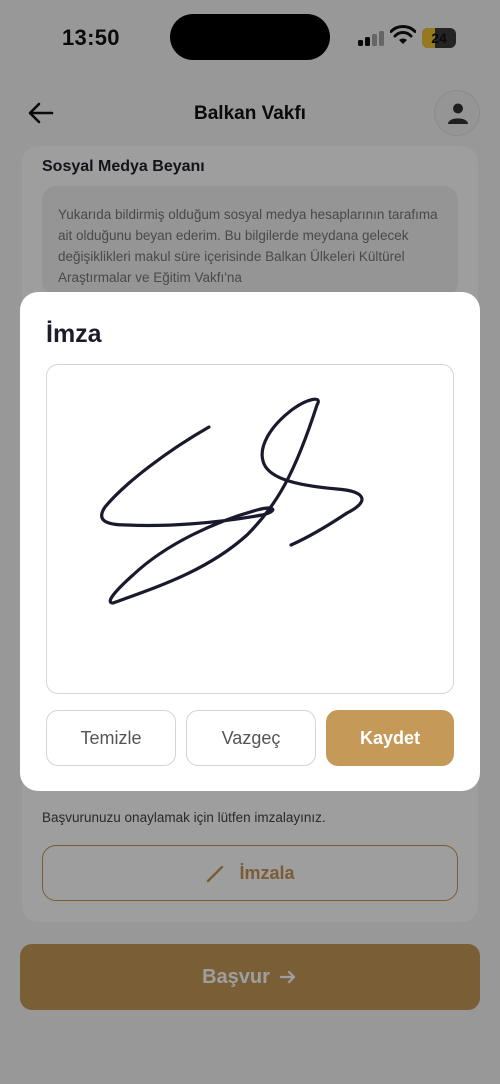  I want to click on signature-drawing, so click(232, 501).